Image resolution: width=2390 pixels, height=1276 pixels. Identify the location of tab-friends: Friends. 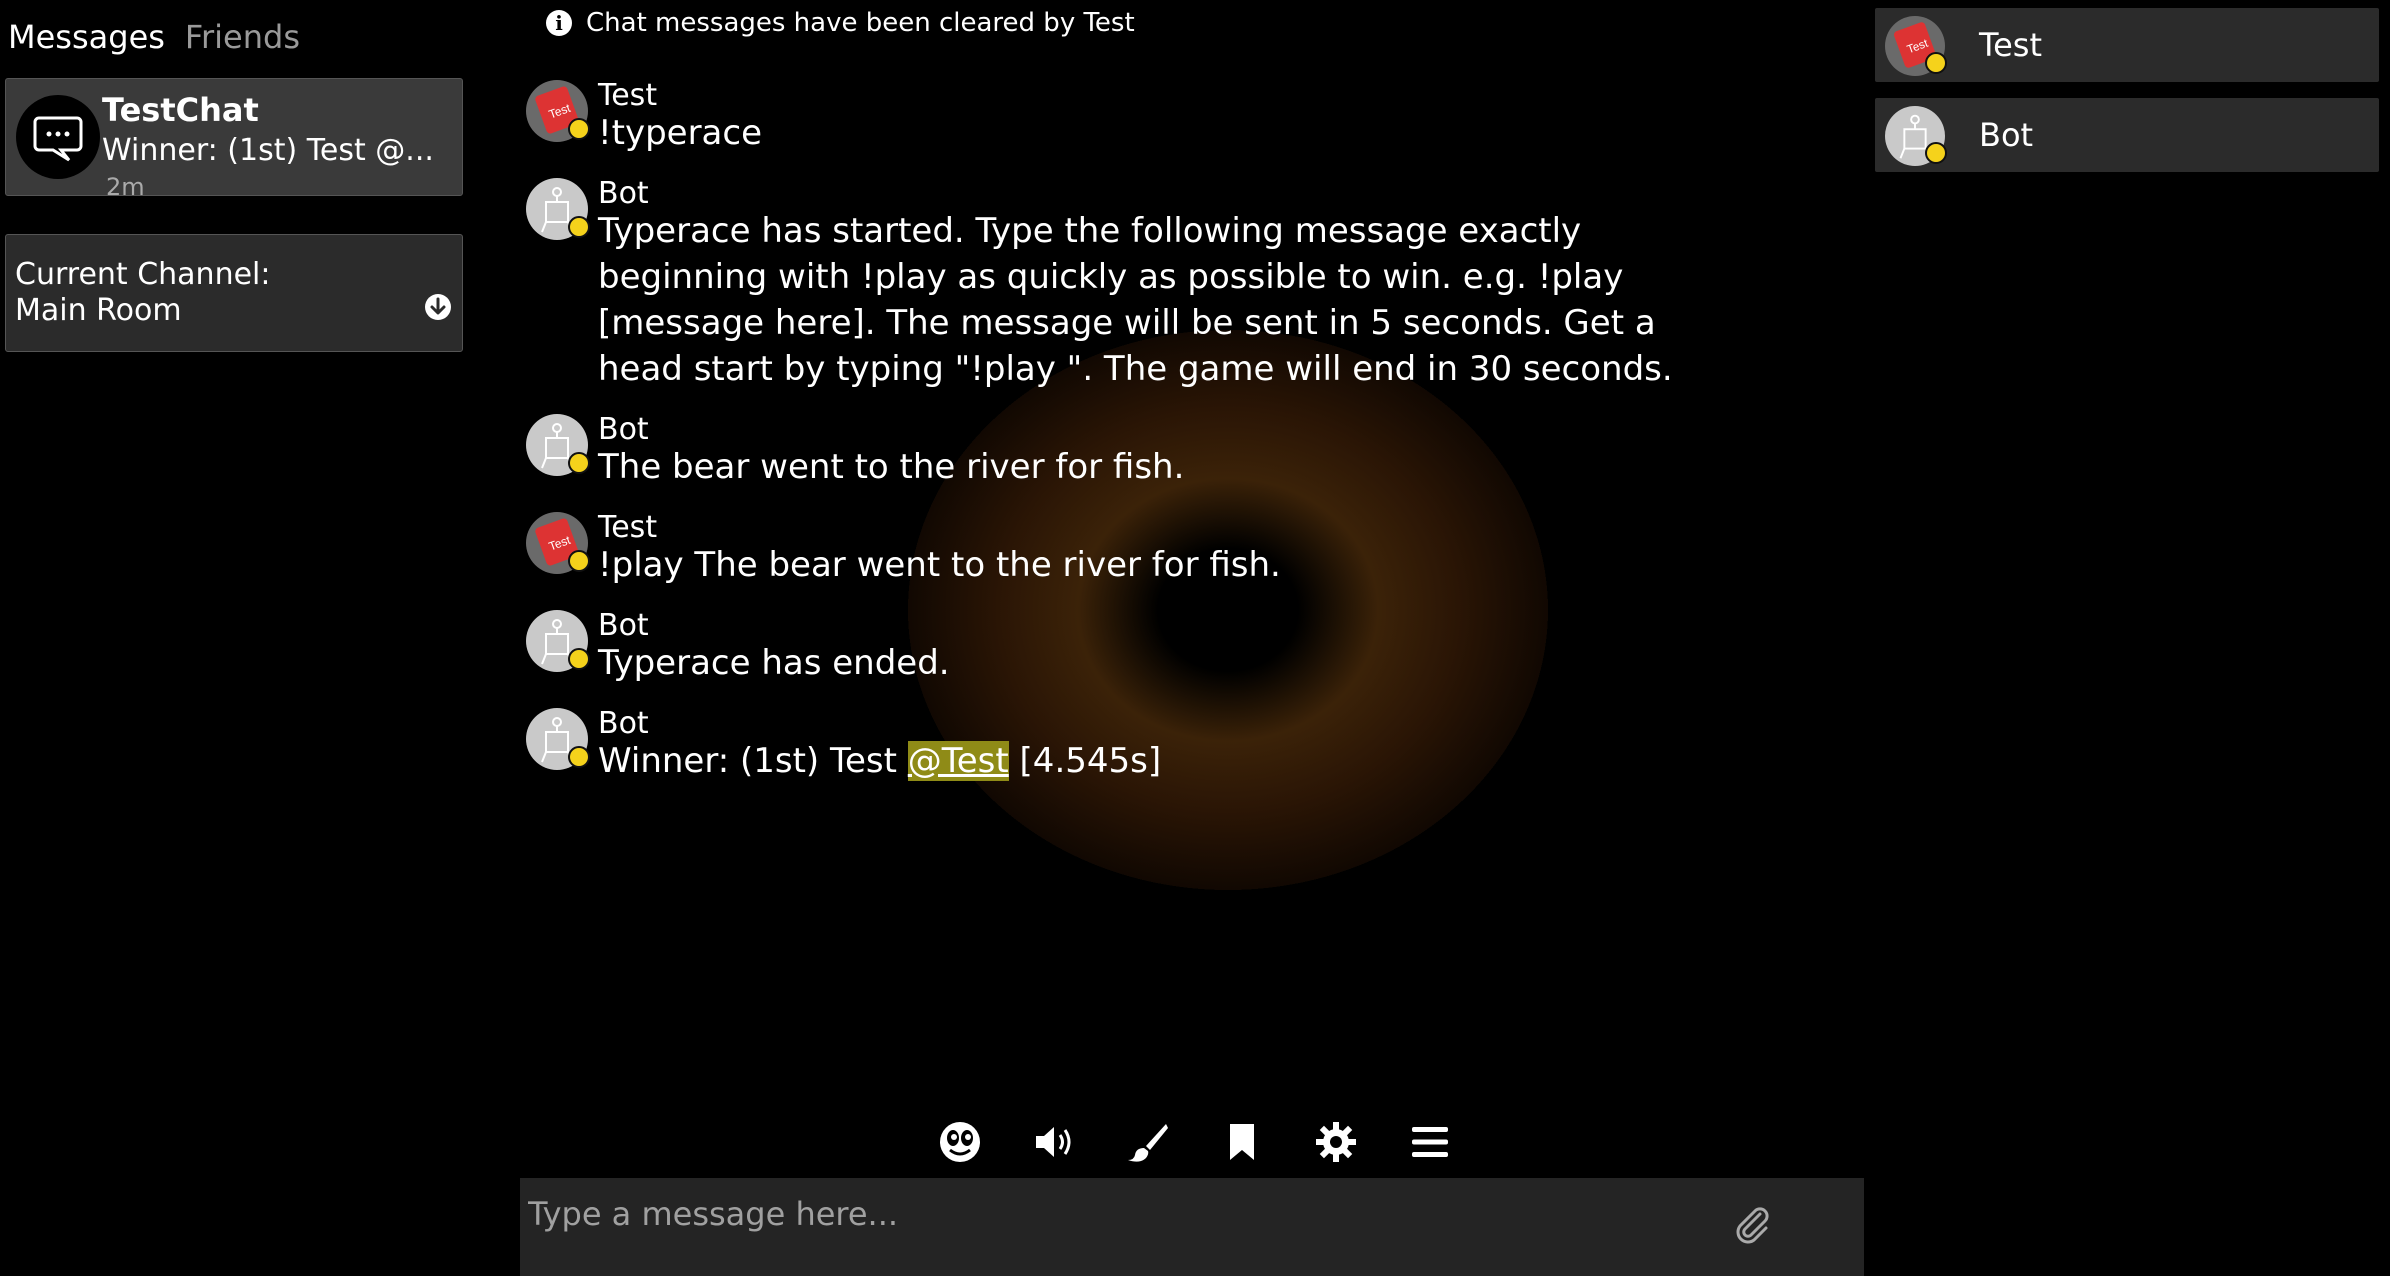
(242, 37).